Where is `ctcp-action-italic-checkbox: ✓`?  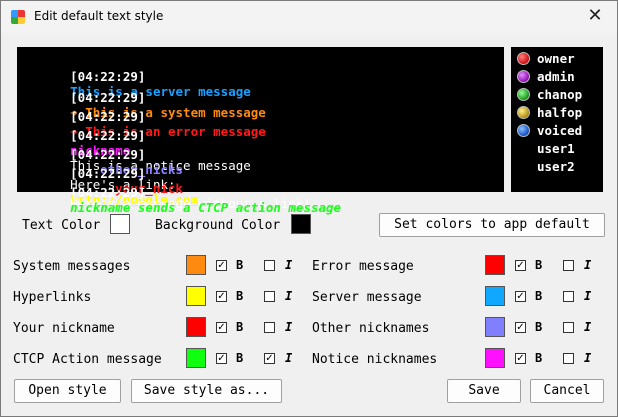
ctcp-action-italic-checkbox: ✓ is located at coordinates (269, 358).